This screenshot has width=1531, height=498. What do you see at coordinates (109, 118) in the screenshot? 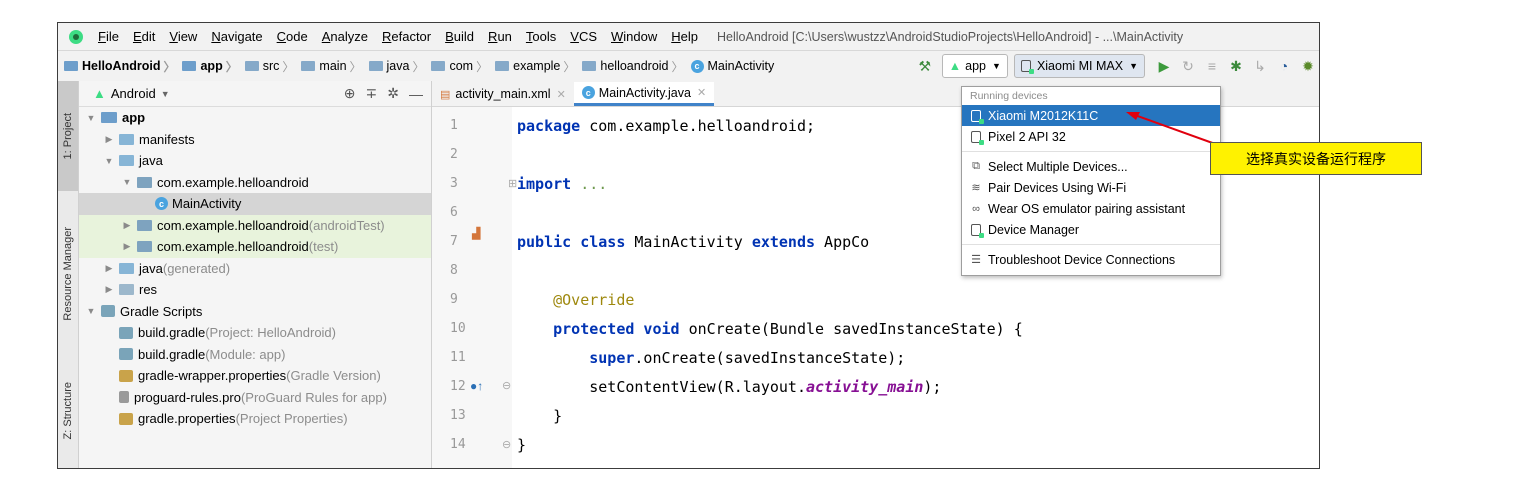
I see `module-icon` at bounding box center [109, 118].